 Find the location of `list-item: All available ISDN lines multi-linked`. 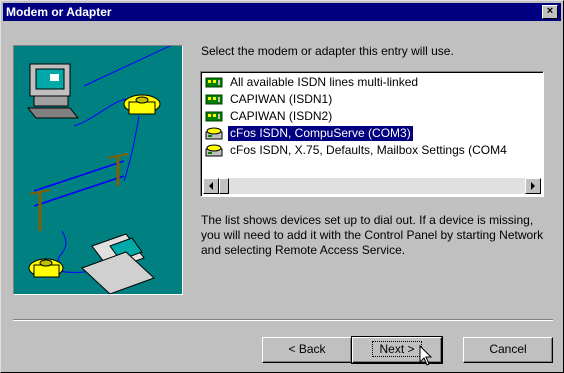

list-item: All available ISDN lines multi-linked is located at coordinates (372, 82).